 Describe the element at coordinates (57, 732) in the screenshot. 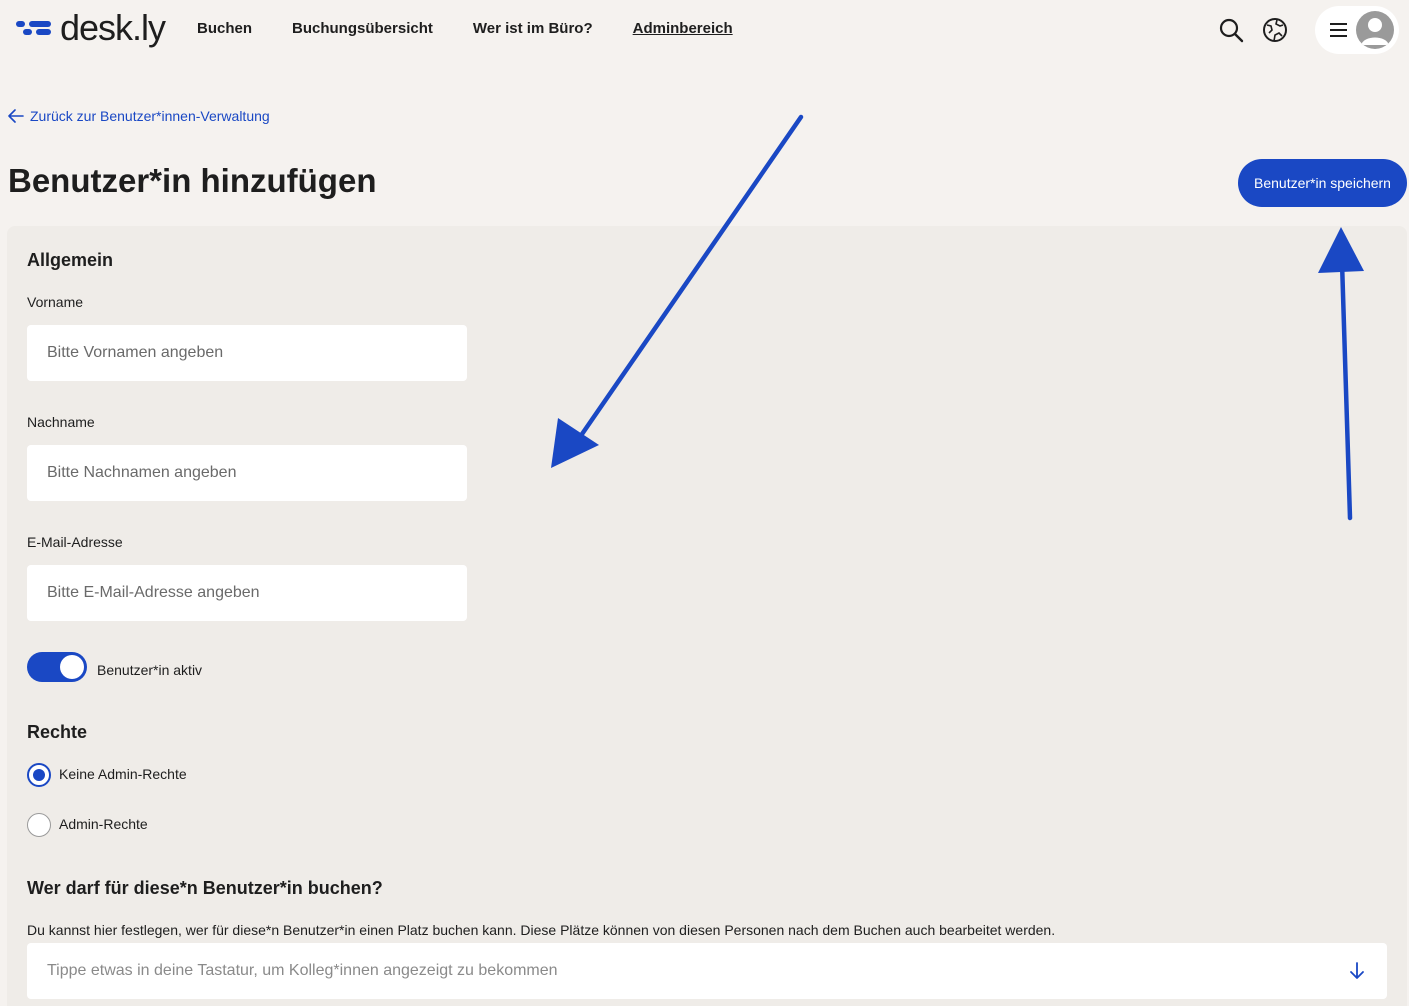

I see `section-heading-rights: Rechte` at that location.